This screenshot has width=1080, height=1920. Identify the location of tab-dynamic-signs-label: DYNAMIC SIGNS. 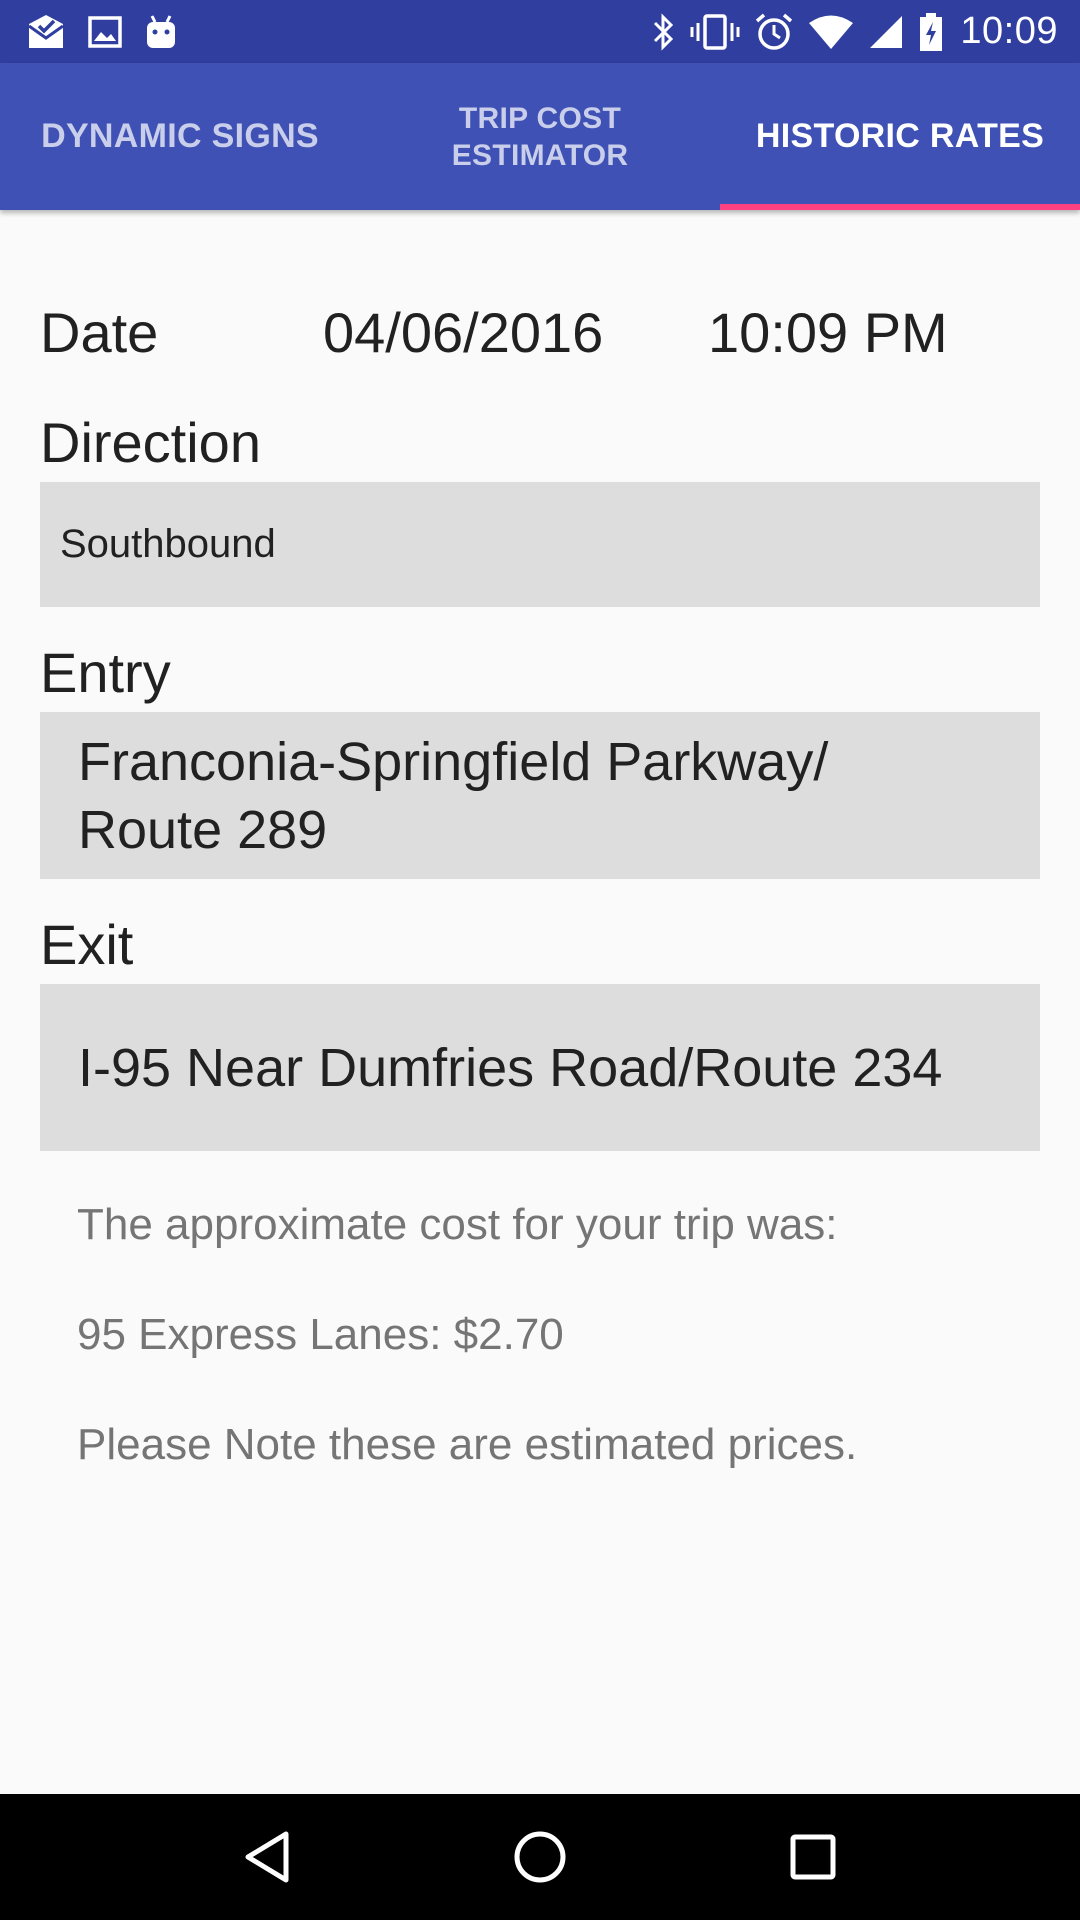
(180, 136).